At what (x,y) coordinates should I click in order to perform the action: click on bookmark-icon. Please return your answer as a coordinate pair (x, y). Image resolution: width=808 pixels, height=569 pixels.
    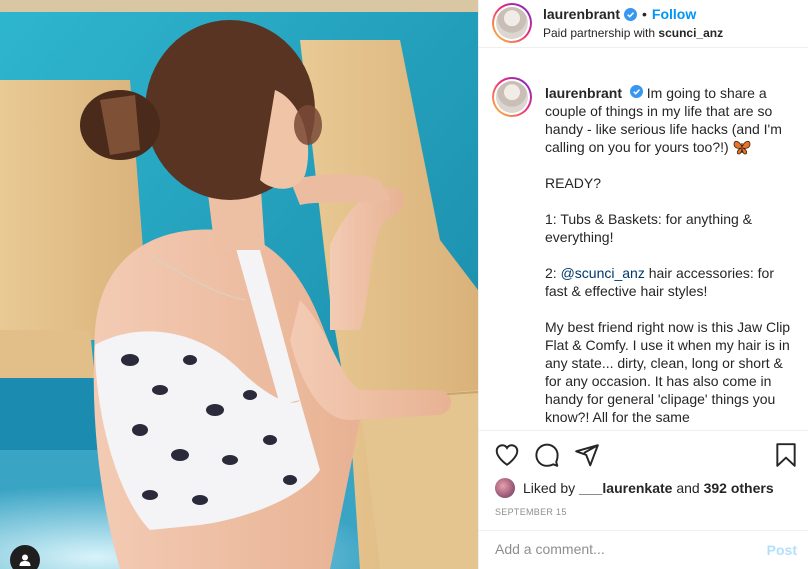
    Looking at the image, I should click on (786, 455).